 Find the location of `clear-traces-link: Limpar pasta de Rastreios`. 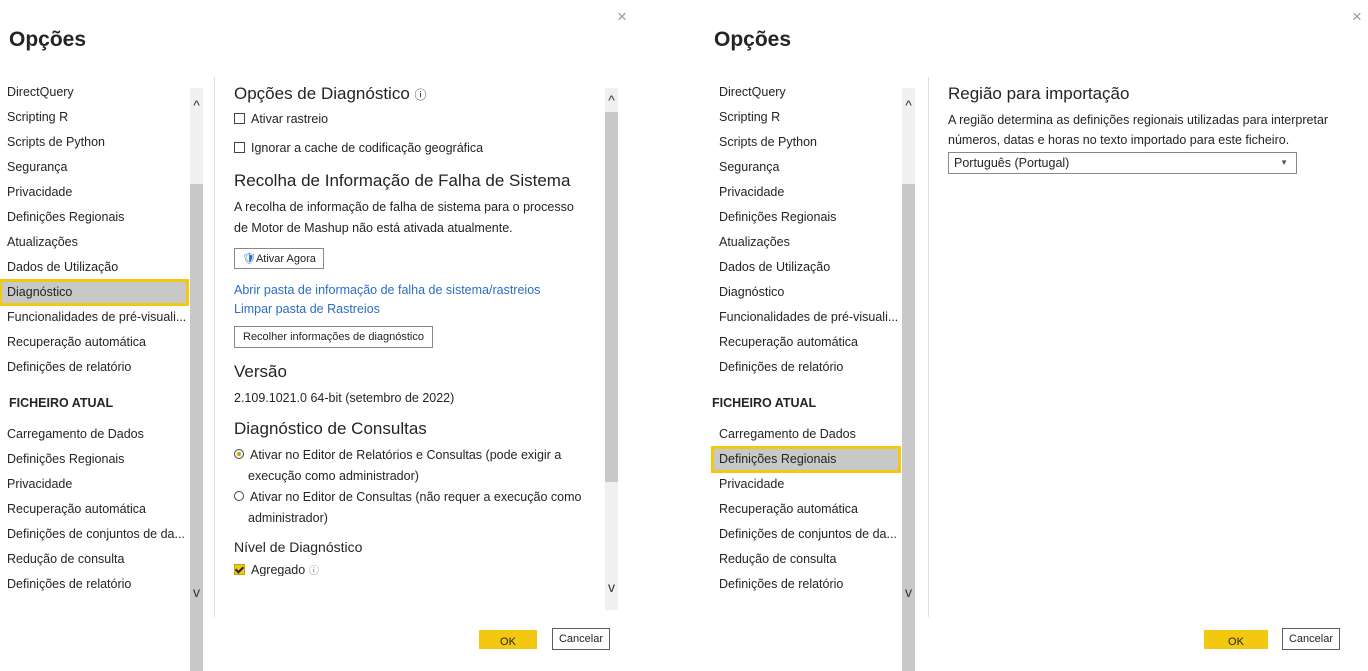

clear-traces-link: Limpar pasta de Rastreios is located at coordinates (416, 309).